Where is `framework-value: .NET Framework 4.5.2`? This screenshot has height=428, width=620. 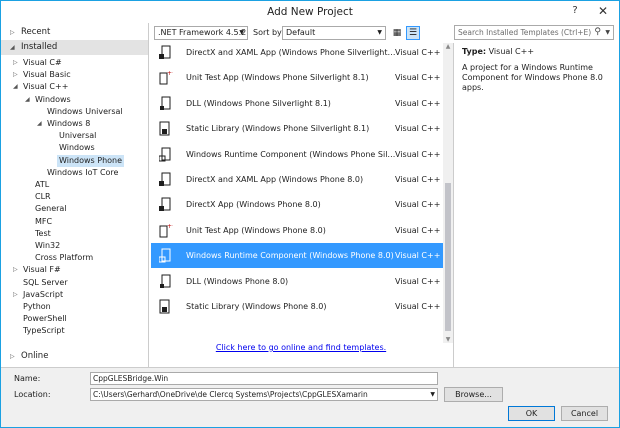 framework-value: .NET Framework 4.5.2 is located at coordinates (202, 32).